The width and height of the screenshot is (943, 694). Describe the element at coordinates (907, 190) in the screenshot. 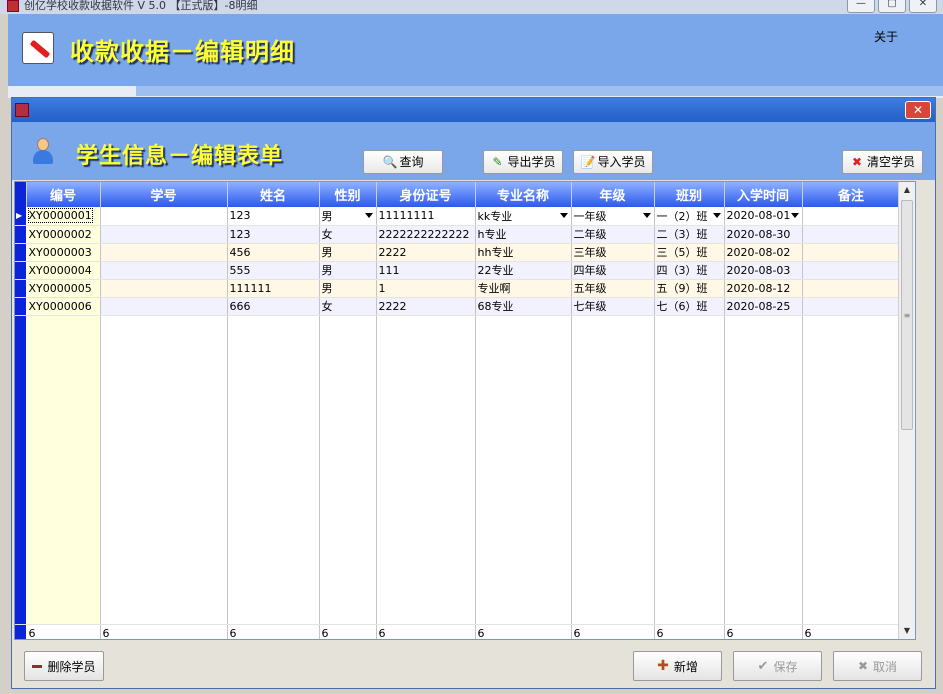

I see `scroll-up-icon: ▲` at that location.